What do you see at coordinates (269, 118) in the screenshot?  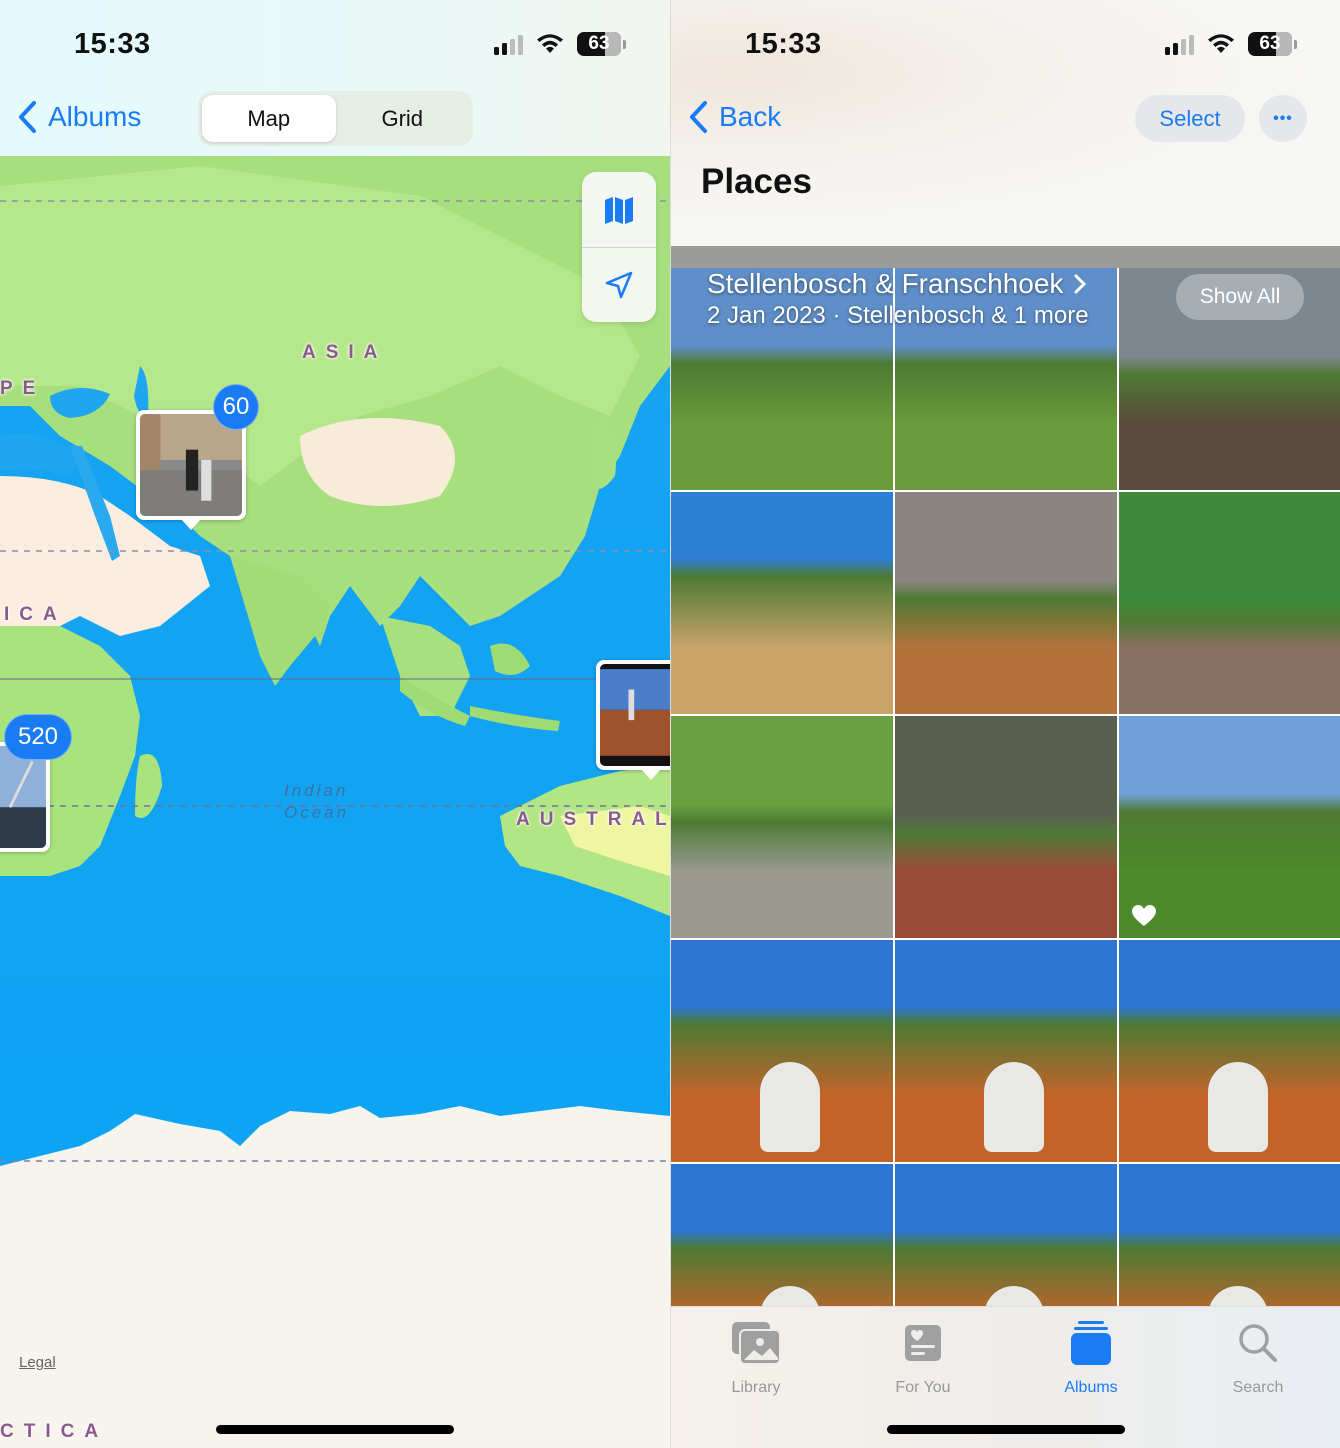 I see `segment-map: Map` at bounding box center [269, 118].